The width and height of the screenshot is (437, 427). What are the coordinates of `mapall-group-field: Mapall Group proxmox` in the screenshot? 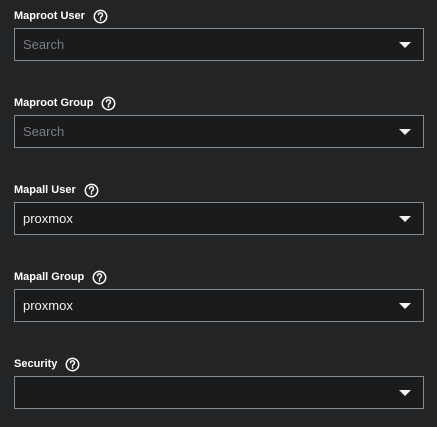 It's located at (219, 295).